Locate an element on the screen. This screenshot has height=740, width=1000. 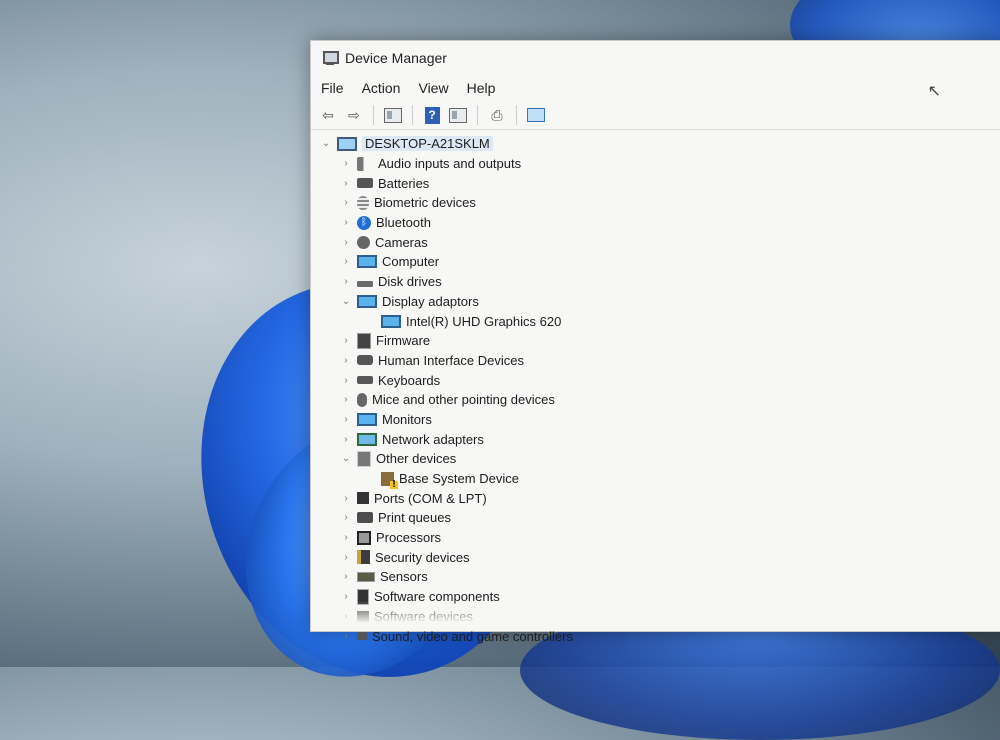
tree-item-ports-com-lpt: › Ports (COM & LPT) is located at coordinates (659, 498).